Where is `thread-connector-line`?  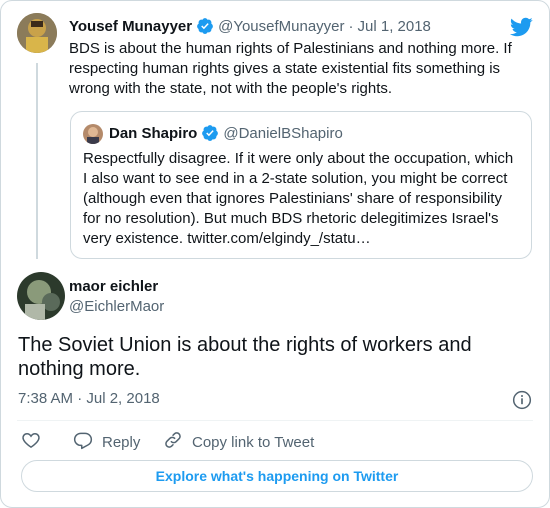 thread-connector-line is located at coordinates (37, 161).